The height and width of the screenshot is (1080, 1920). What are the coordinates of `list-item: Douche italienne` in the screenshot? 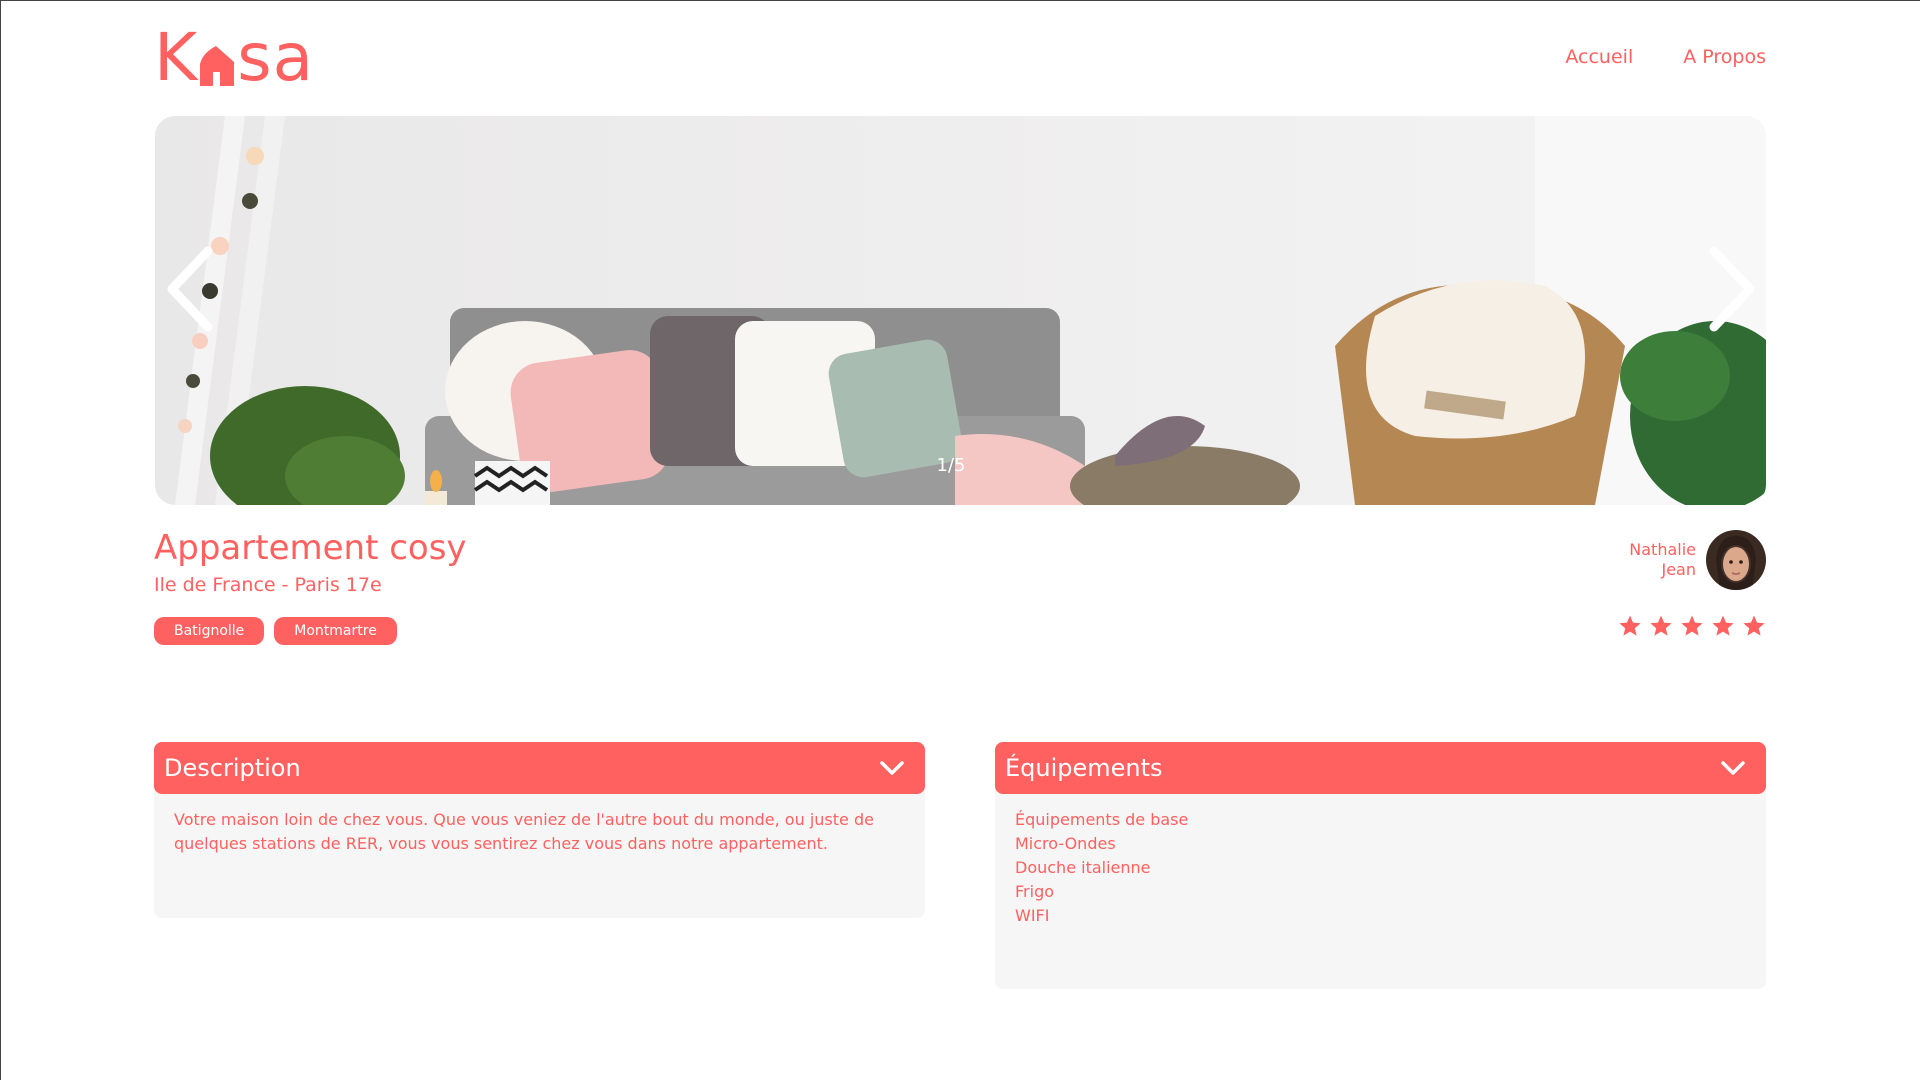 It's located at (1083, 867).